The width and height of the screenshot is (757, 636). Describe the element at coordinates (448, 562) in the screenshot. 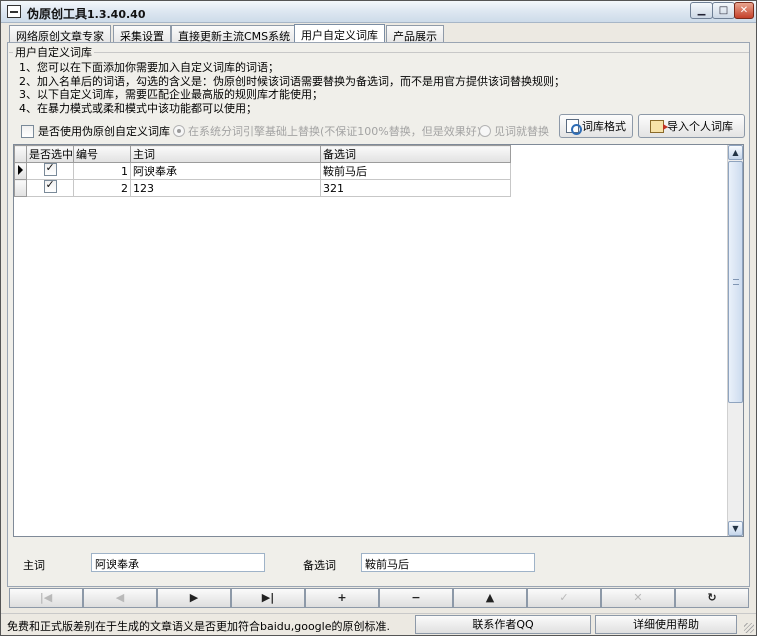

I see `alt-word-input: 鞍前马后` at that location.